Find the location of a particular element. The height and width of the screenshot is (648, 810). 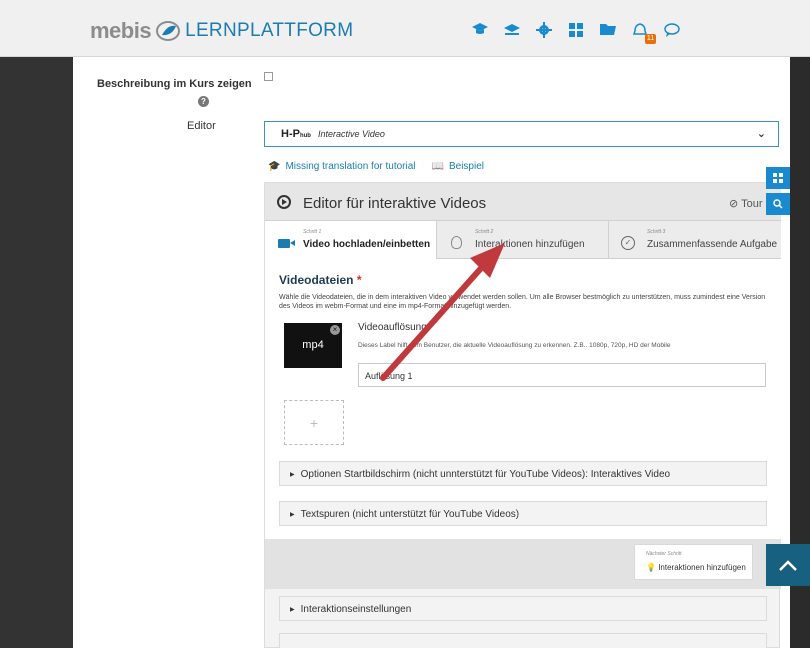

tab-step-1: Schritt 1 Video hochladen/einbetten is located at coordinates (351, 240).